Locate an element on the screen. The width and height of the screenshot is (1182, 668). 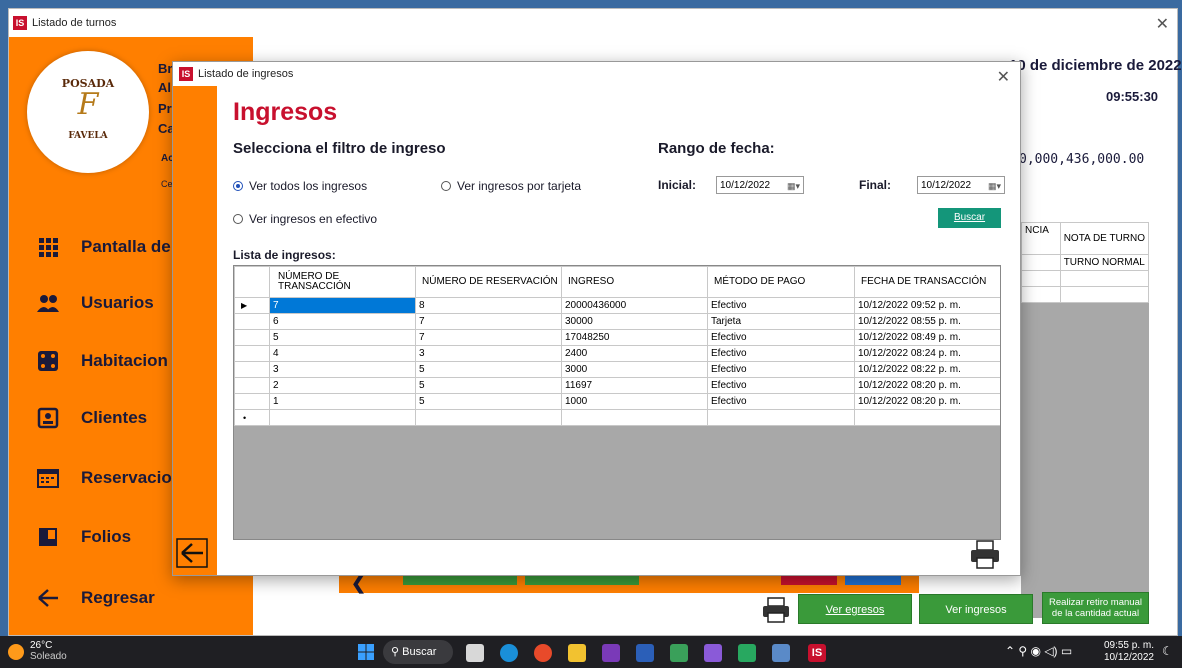
table-row: 6 7 30000 Tarjeta 10/12/2022 08:55 p. m. is located at coordinates (617, 321).